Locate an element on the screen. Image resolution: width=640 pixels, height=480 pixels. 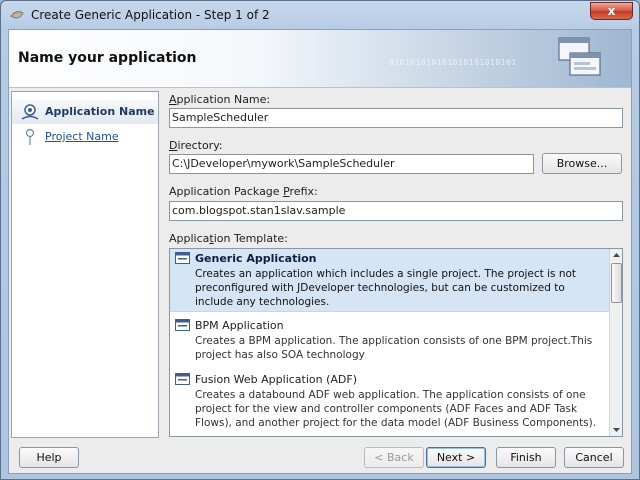
window-title: Create Generic Application - Step 1 of 2 is located at coordinates (150, 15).